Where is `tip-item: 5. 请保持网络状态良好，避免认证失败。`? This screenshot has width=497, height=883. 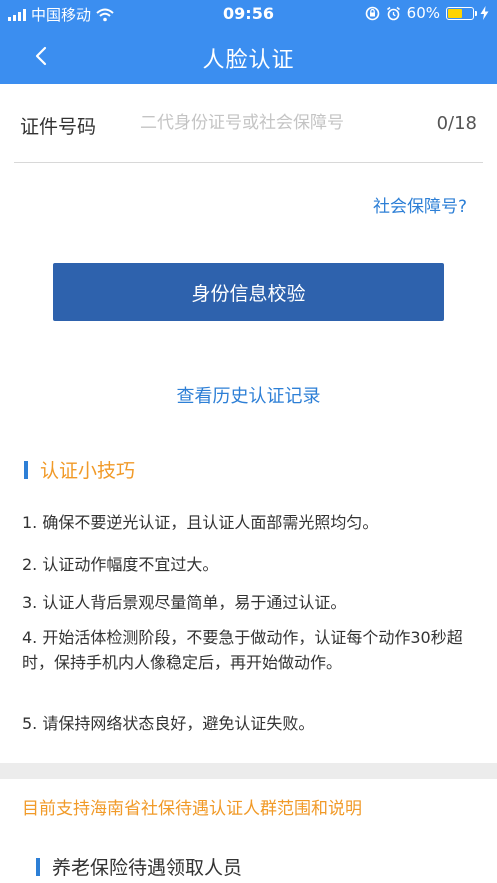 tip-item: 5. 请保持网络状态良好，避免认证失败。 is located at coordinates (168, 723).